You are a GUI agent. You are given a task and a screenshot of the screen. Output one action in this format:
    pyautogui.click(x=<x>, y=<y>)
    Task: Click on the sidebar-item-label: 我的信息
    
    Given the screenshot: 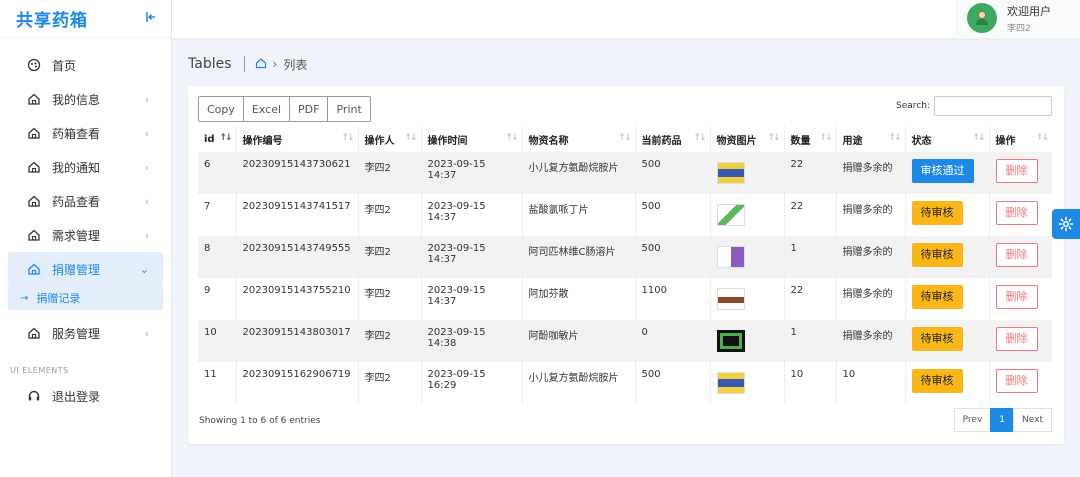 What is the action you would take?
    pyautogui.click(x=76, y=99)
    